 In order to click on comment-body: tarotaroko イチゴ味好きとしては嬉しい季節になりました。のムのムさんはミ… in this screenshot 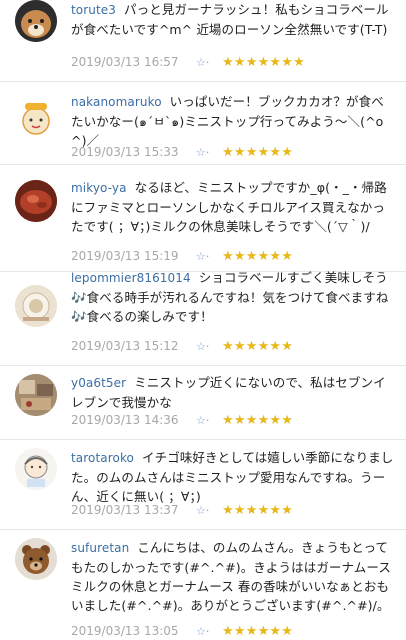, I will do `click(232, 477)`.